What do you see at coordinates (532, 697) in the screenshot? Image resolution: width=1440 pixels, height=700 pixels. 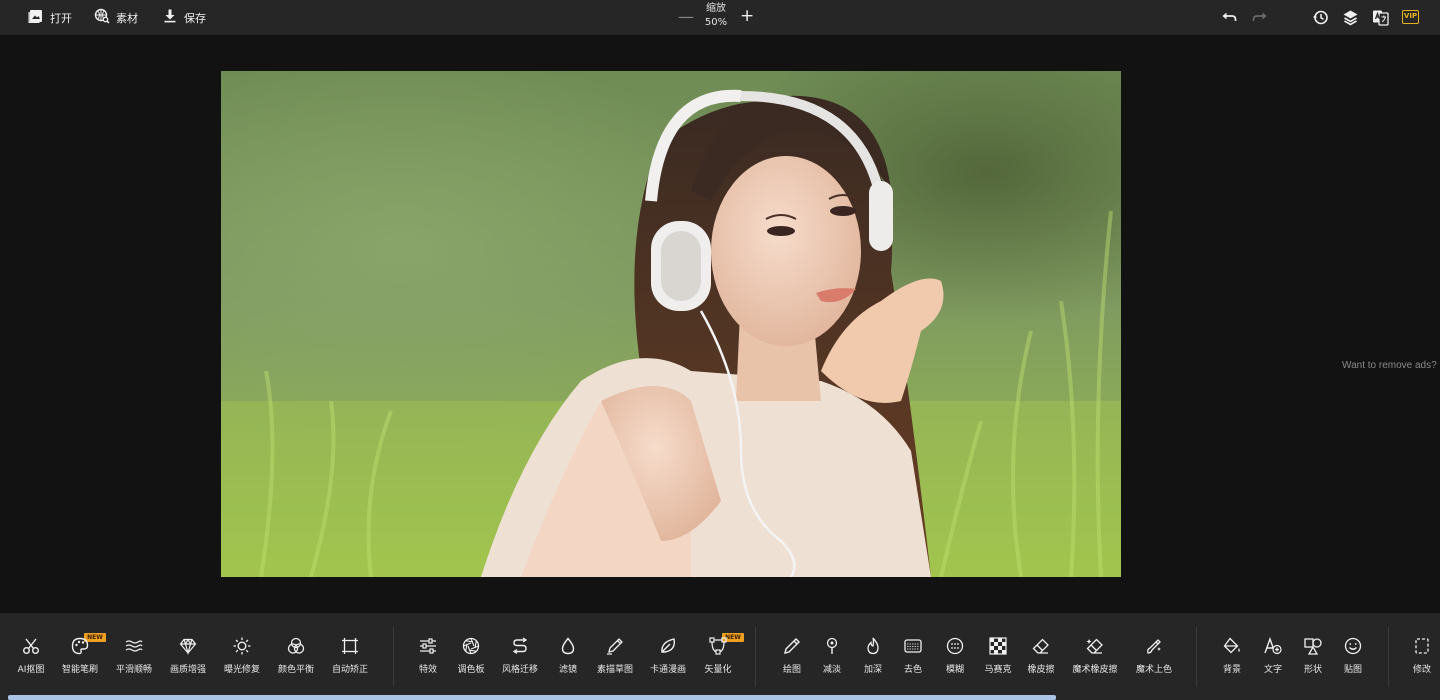 I see `horizontal-scrollbar` at bounding box center [532, 697].